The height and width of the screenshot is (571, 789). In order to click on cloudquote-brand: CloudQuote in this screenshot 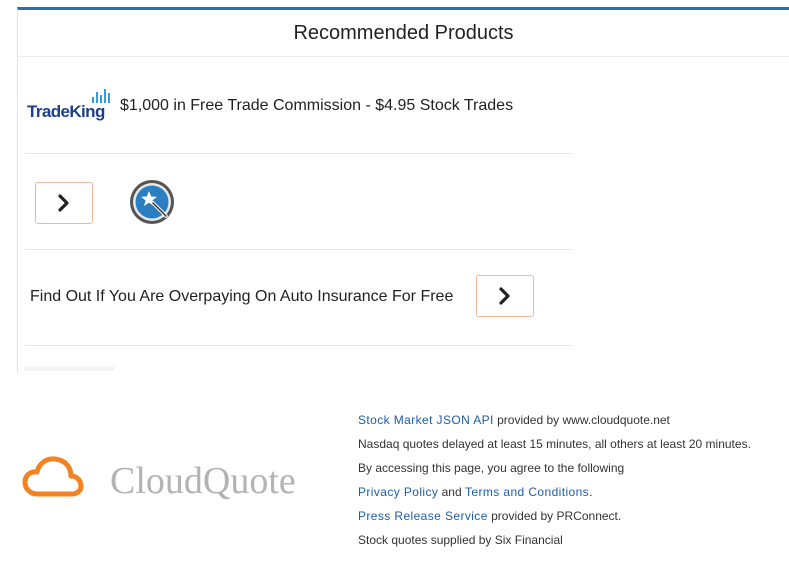, I will do `click(203, 481)`.